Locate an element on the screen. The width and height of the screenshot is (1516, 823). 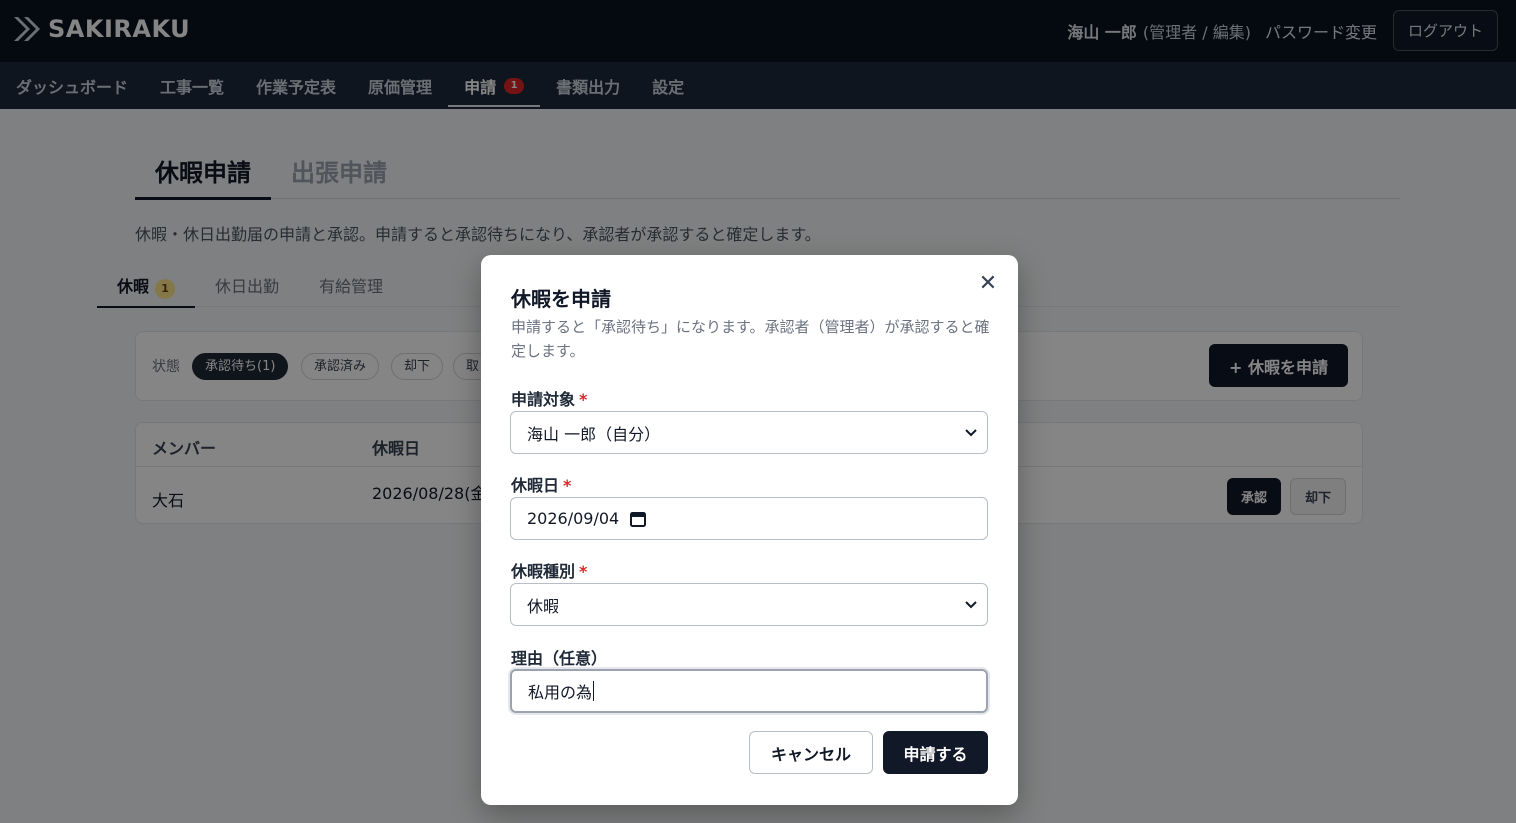
leave-date-input: 2026/09/04 is located at coordinates (749, 518).